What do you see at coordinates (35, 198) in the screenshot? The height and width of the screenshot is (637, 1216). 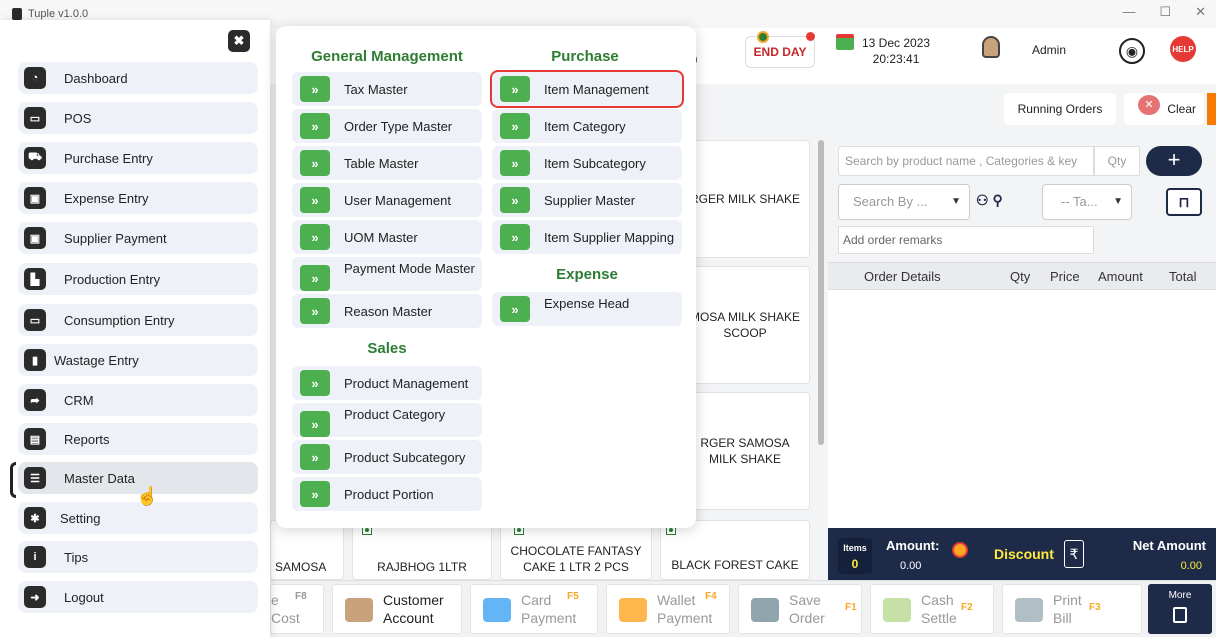 I see `money-icon: ▣` at bounding box center [35, 198].